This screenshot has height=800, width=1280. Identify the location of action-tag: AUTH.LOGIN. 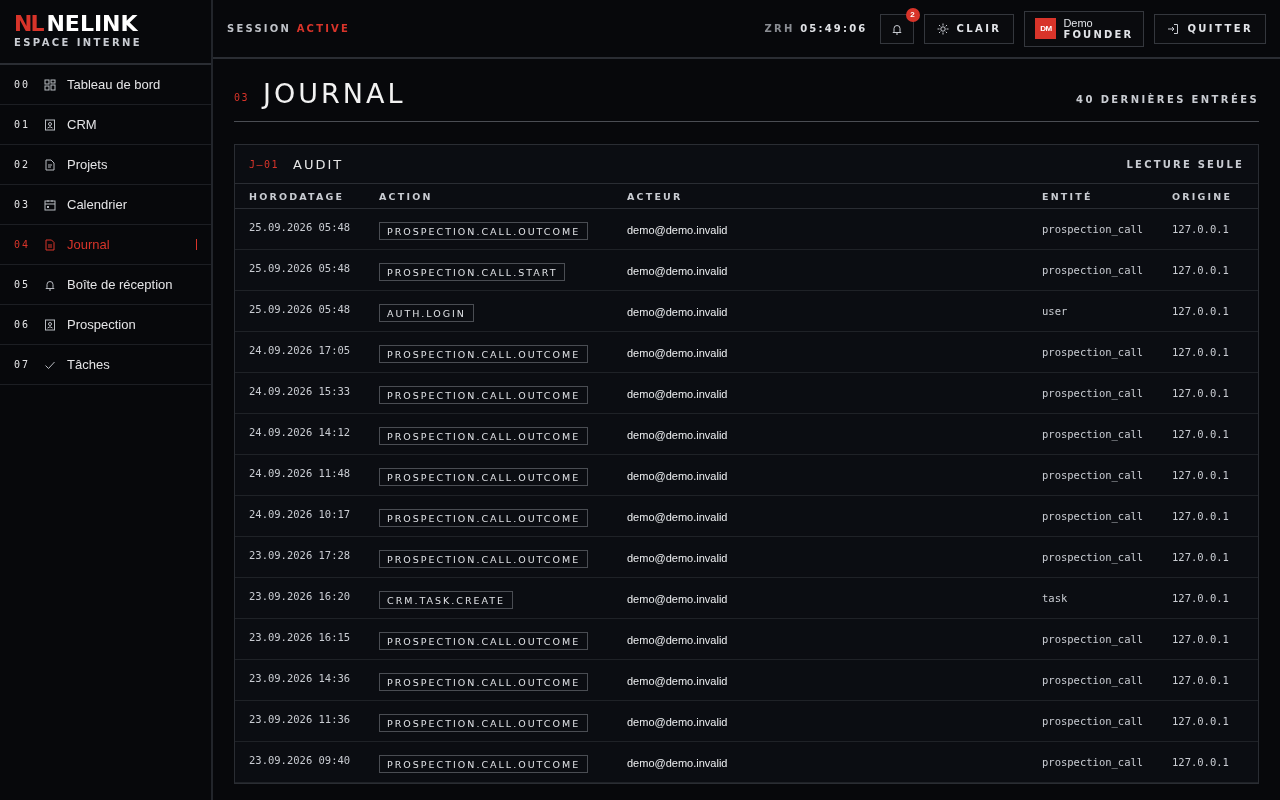
(426, 312).